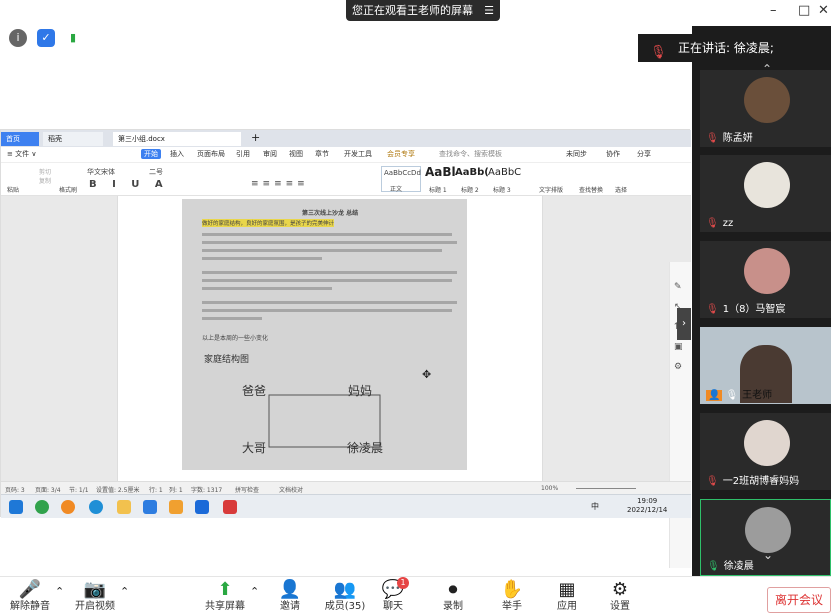 The height and width of the screenshot is (613, 831). I want to click on app-icon-store, so click(150, 507).